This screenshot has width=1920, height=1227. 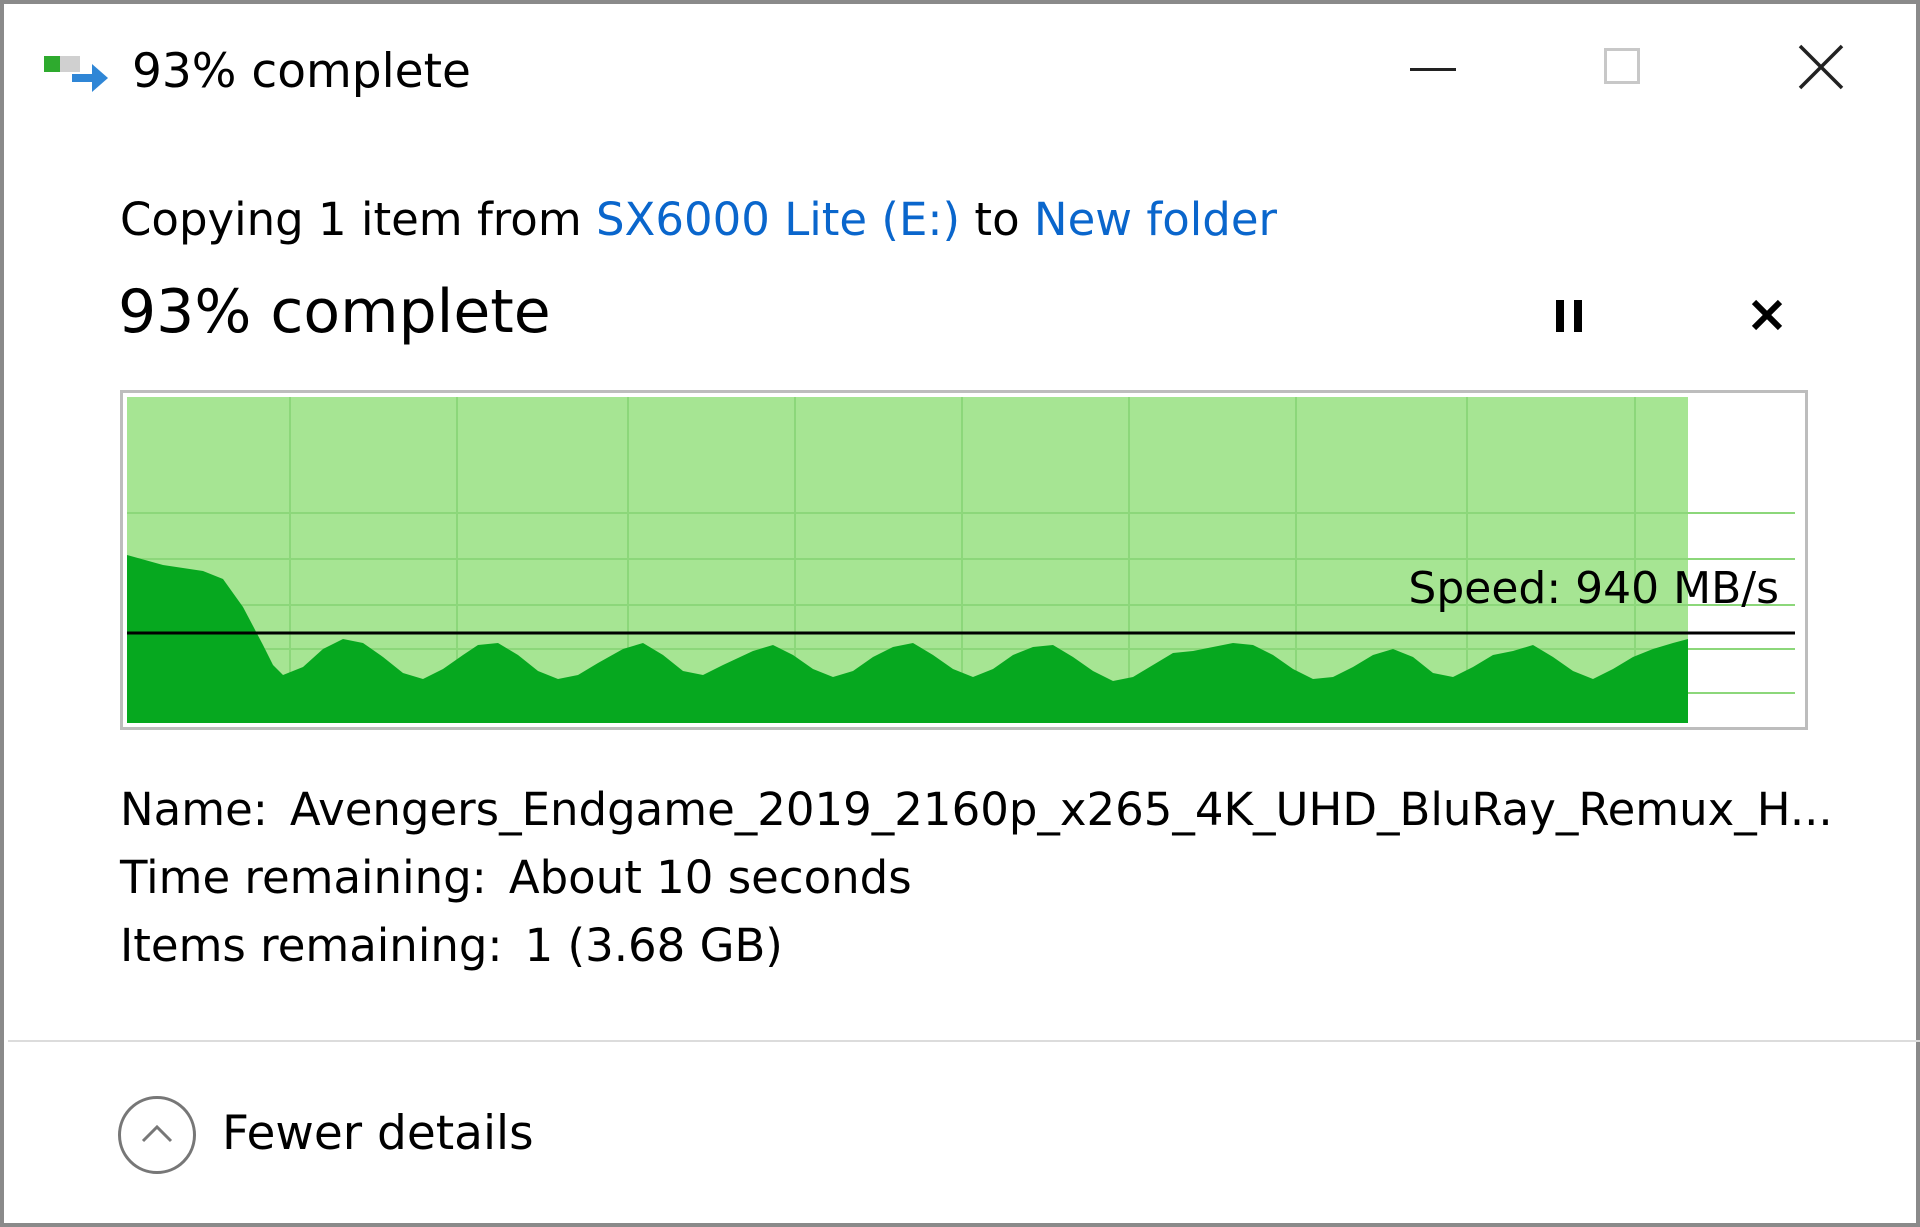 I want to click on speed-label: Speed: 940 MB/s, so click(x=1593, y=588).